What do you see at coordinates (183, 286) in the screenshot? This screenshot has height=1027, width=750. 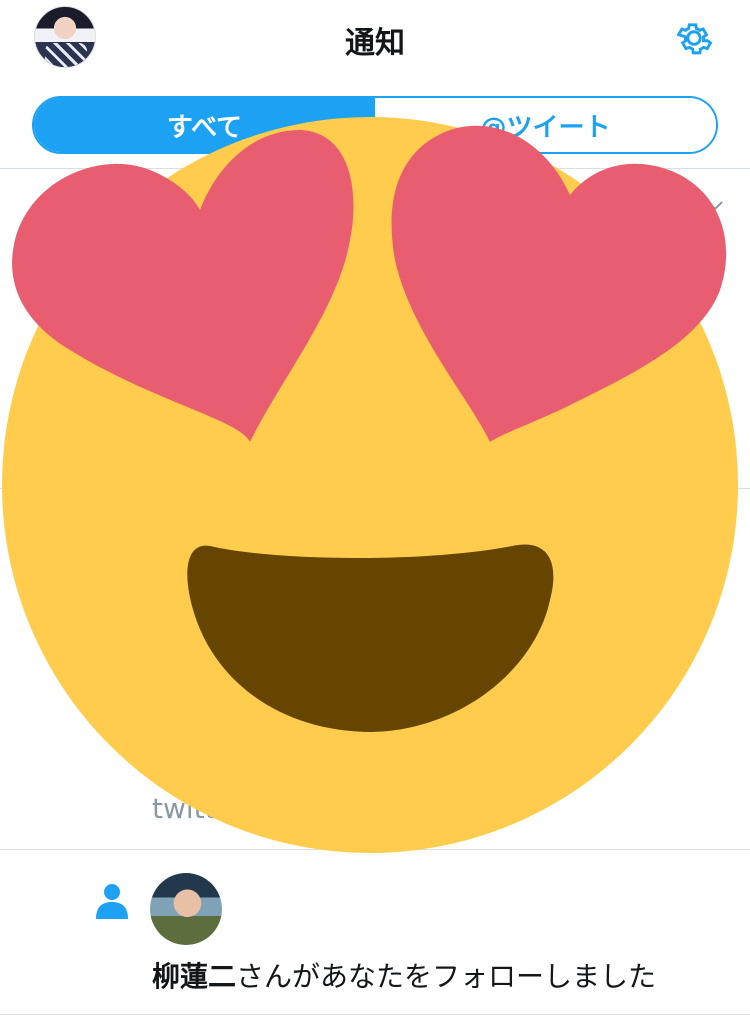 I see `left-heart` at bounding box center [183, 286].